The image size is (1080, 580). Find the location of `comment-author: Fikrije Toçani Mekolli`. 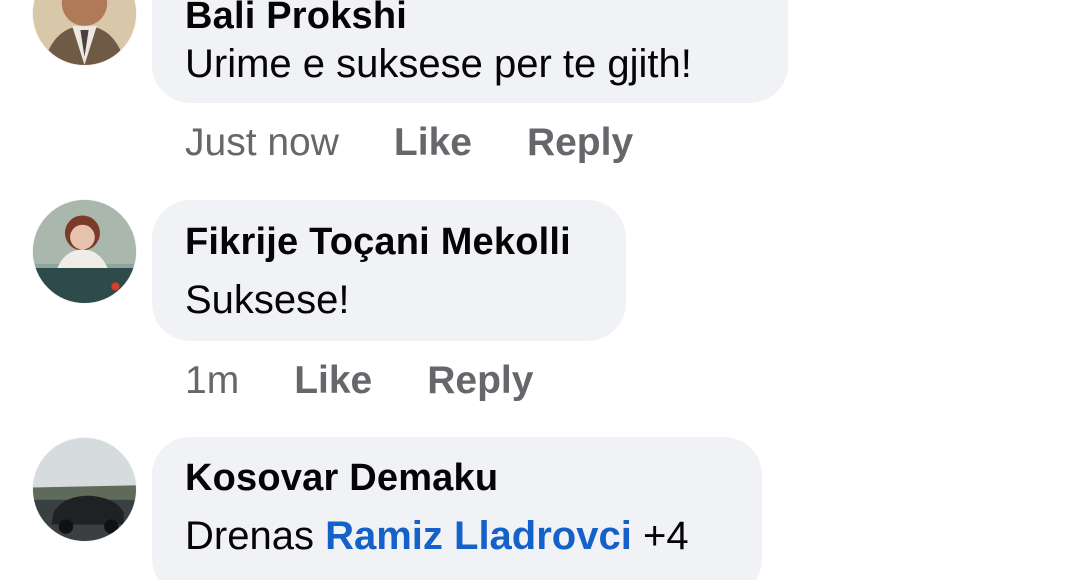

comment-author: Fikrije Toçani Mekolli is located at coordinates (378, 242).